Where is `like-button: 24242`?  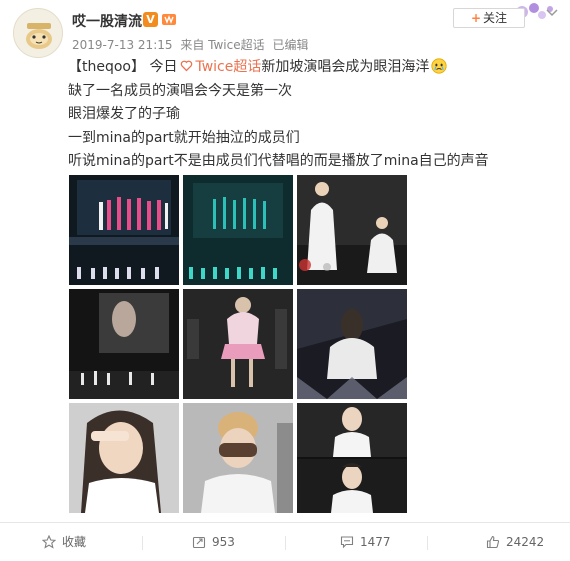
like-button: 24242 is located at coordinates (515, 542).